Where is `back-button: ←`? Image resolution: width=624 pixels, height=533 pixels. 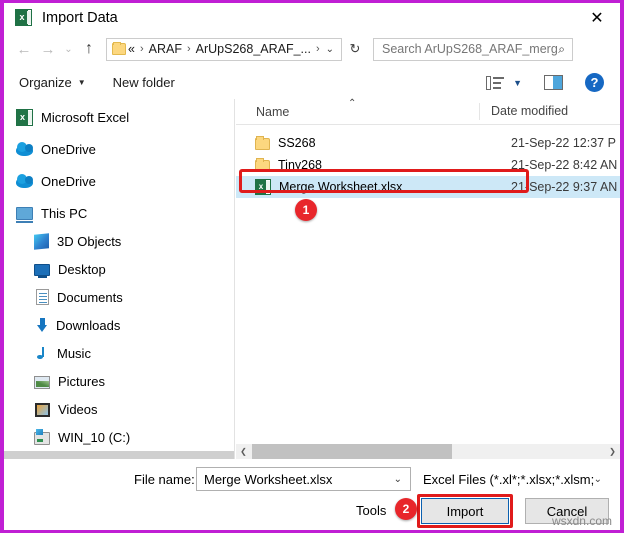 back-button: ← is located at coordinates (24, 49).